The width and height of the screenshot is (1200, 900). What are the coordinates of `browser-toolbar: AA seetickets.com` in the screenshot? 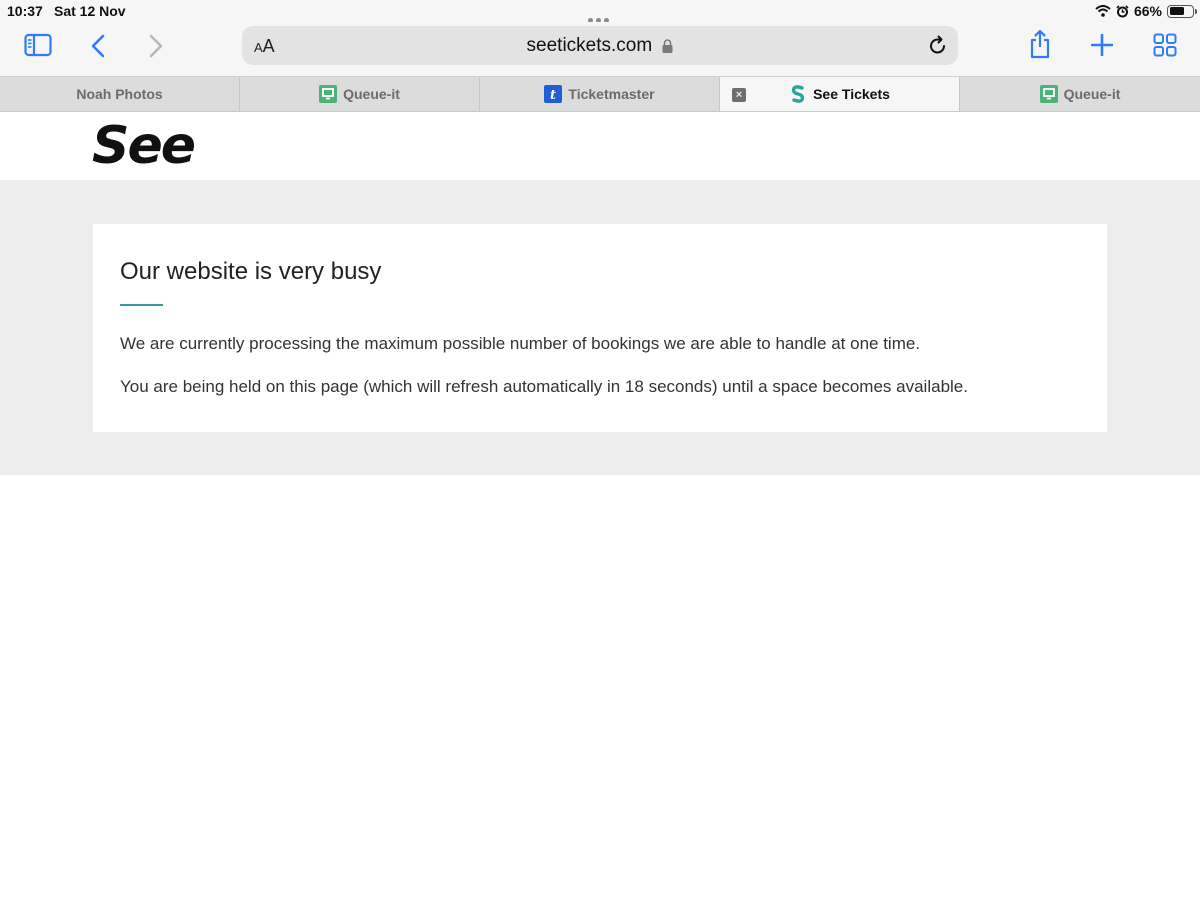 It's located at (600, 49).